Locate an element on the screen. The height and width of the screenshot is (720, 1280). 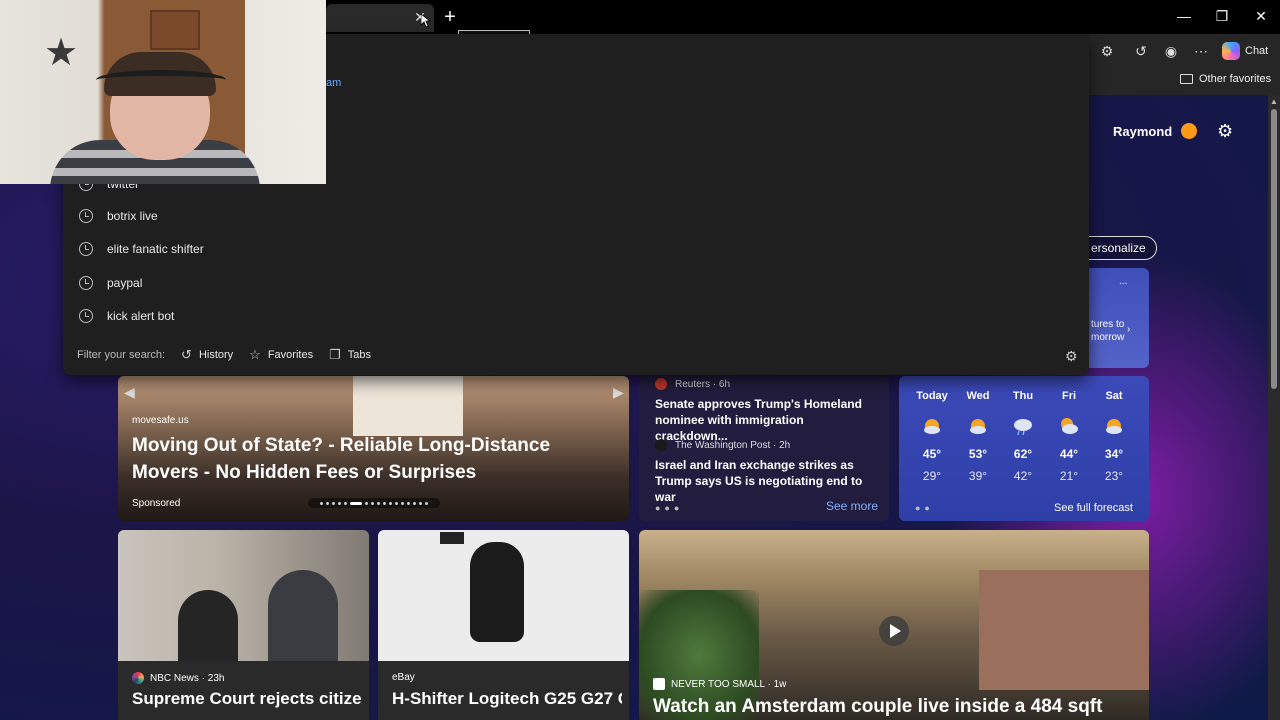
court-image is located at coordinates (243, 595).